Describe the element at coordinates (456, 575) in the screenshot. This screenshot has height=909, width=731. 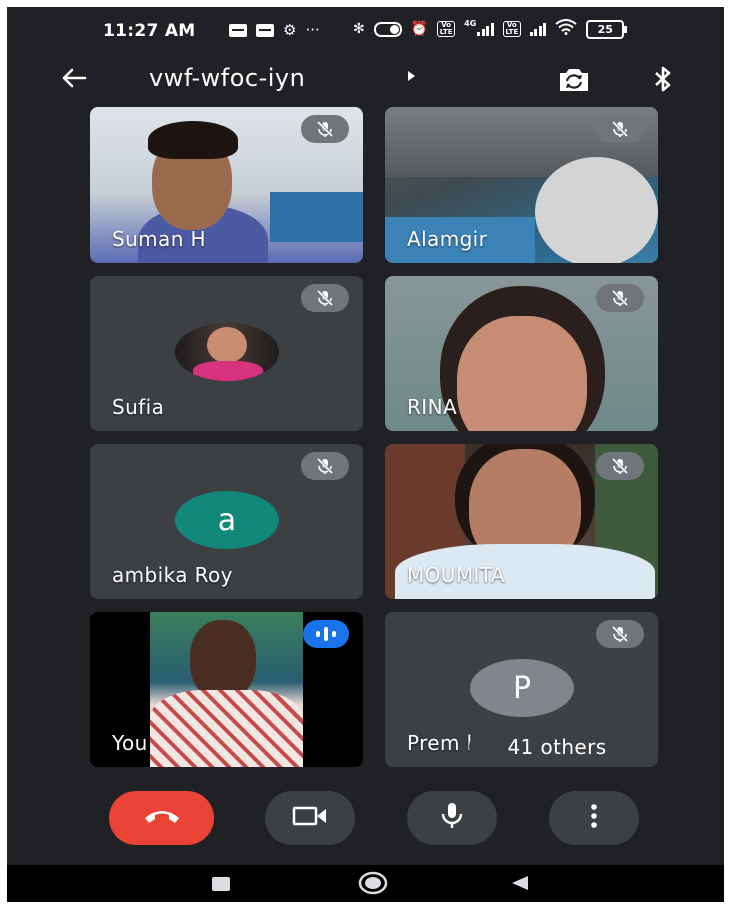
I see `participant-name: MOUMITA` at that location.